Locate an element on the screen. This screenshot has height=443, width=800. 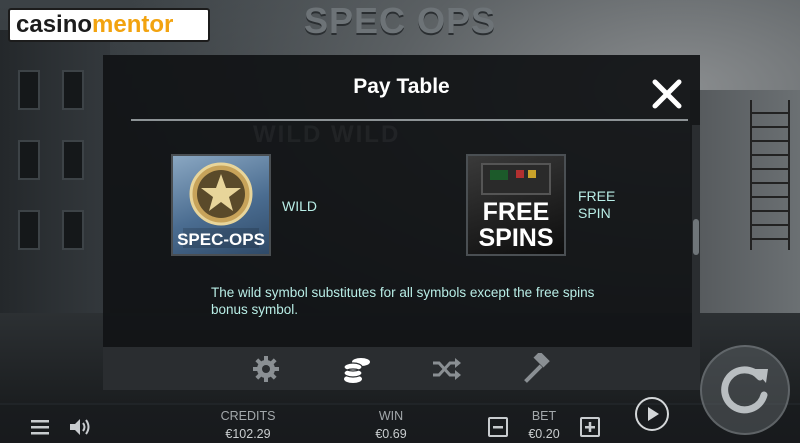
scrollbar-track is located at coordinates (696, 236).